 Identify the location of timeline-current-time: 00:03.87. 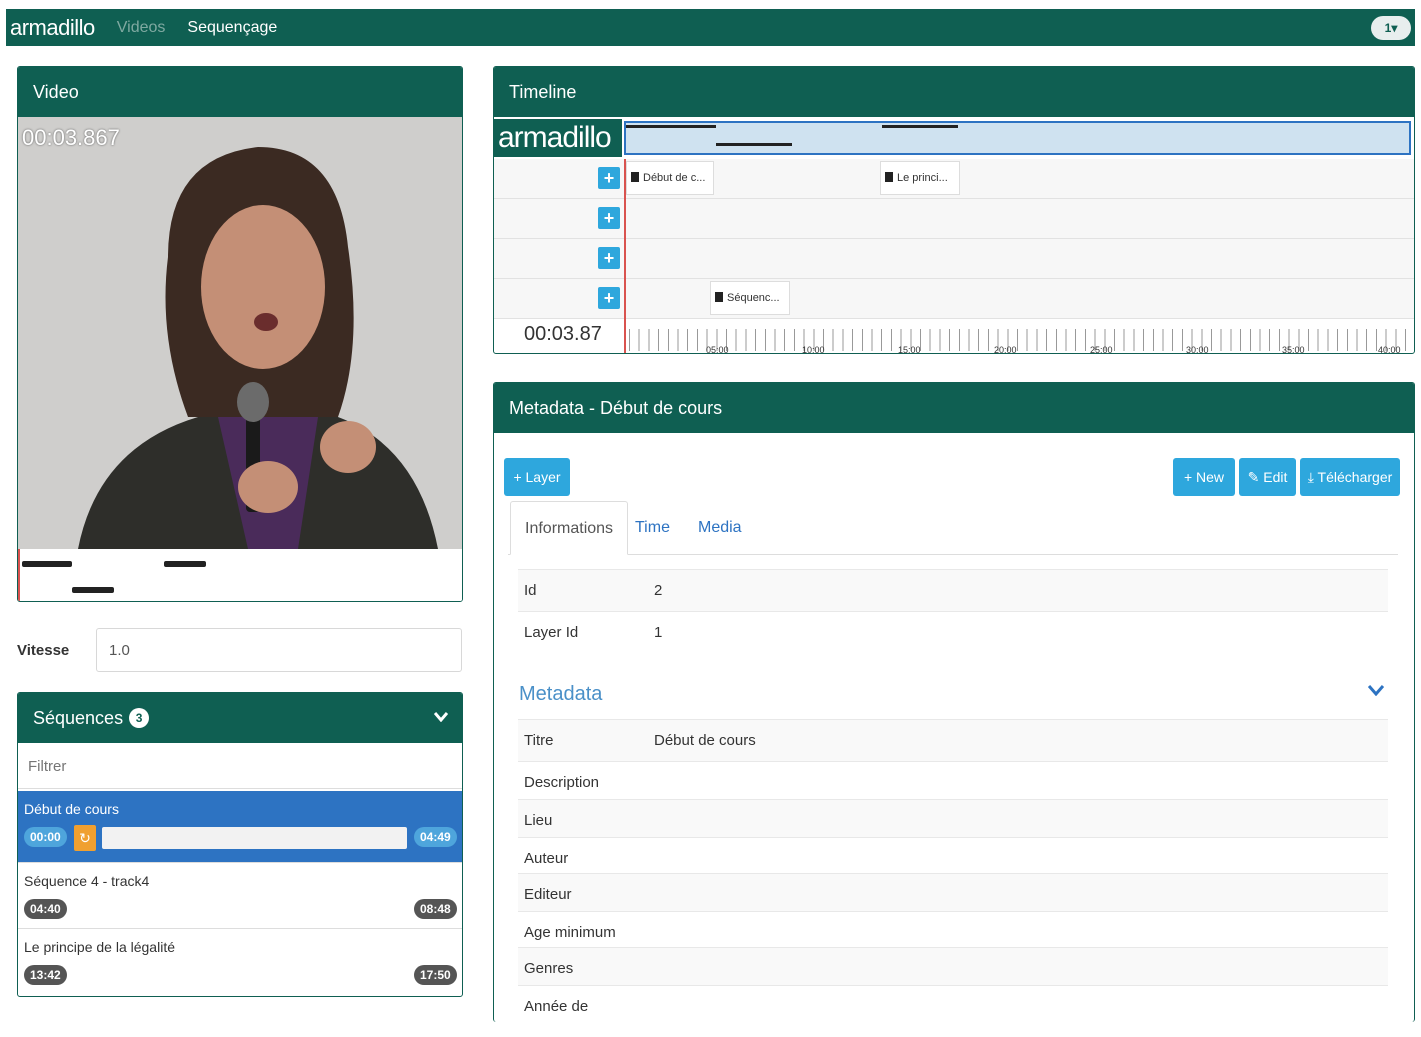
(563, 334).